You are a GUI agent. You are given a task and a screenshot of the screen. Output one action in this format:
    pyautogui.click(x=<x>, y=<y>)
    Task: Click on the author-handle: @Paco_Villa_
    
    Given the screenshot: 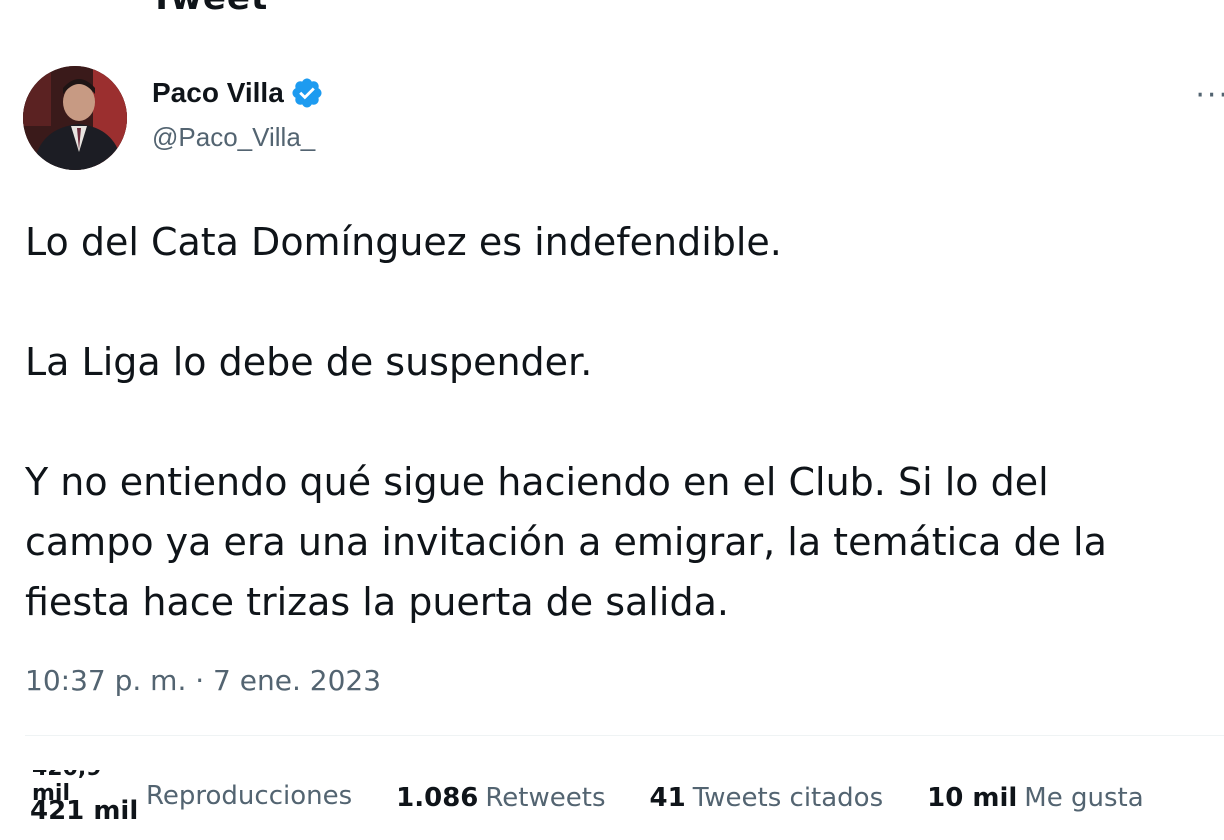 What is the action you would take?
    pyautogui.click(x=233, y=137)
    